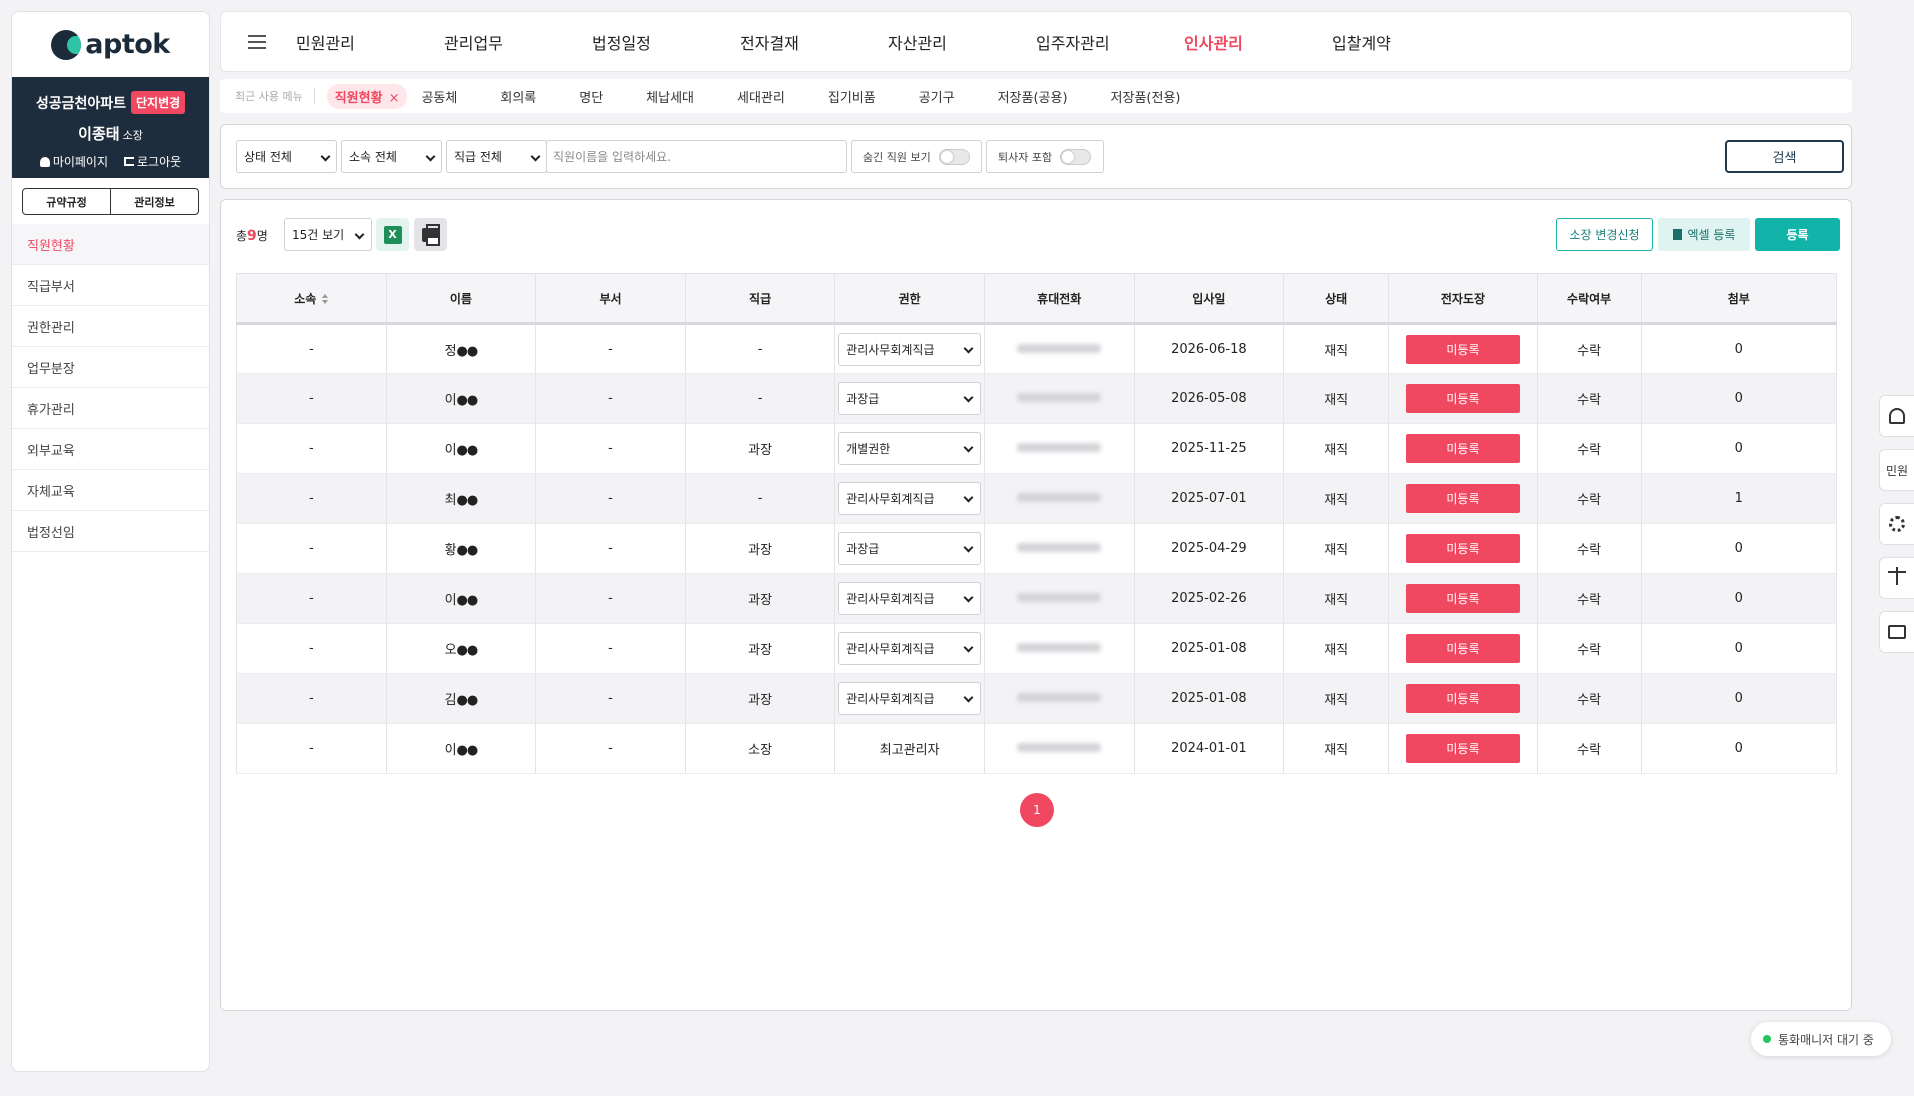 The image size is (1914, 1096). What do you see at coordinates (496, 156) in the screenshot?
I see `position-select: 직급 전체` at bounding box center [496, 156].